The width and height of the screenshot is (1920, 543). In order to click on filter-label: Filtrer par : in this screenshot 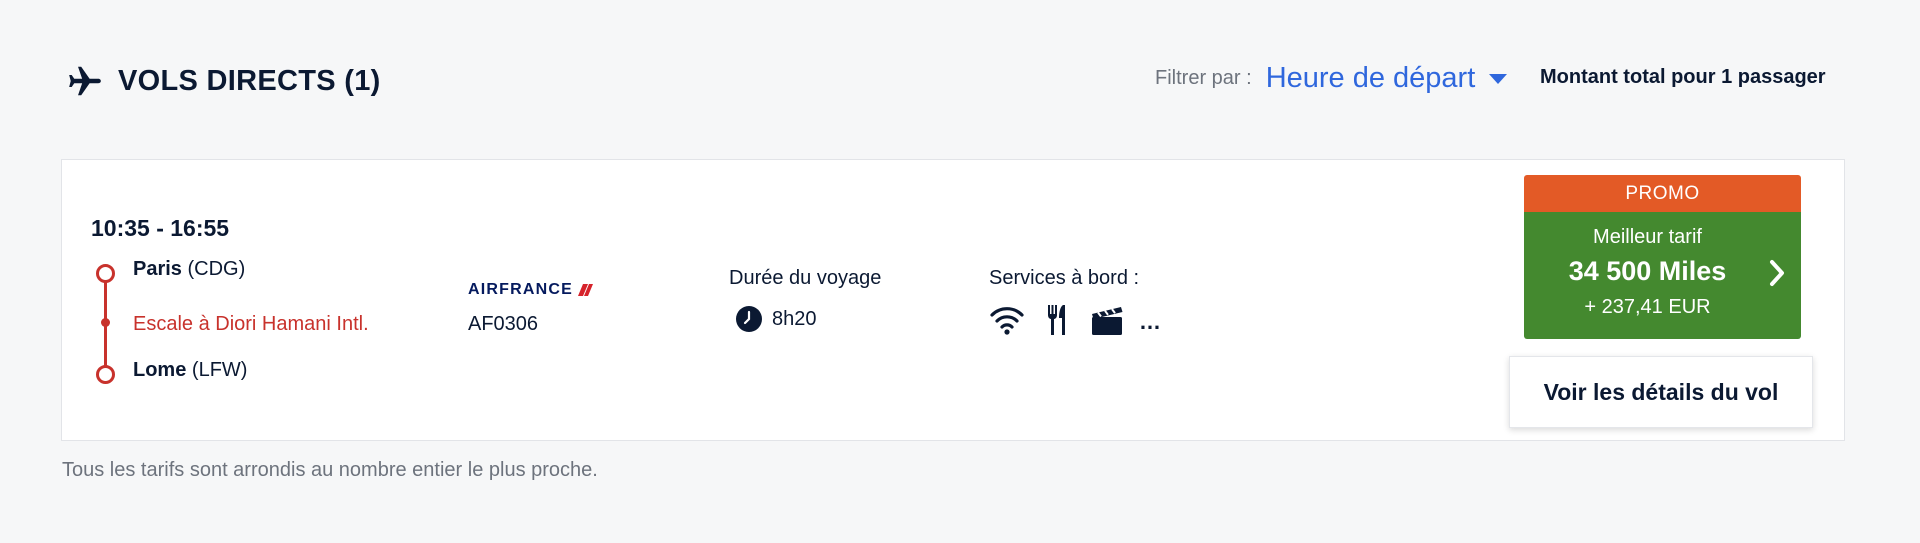, I will do `click(1203, 77)`.